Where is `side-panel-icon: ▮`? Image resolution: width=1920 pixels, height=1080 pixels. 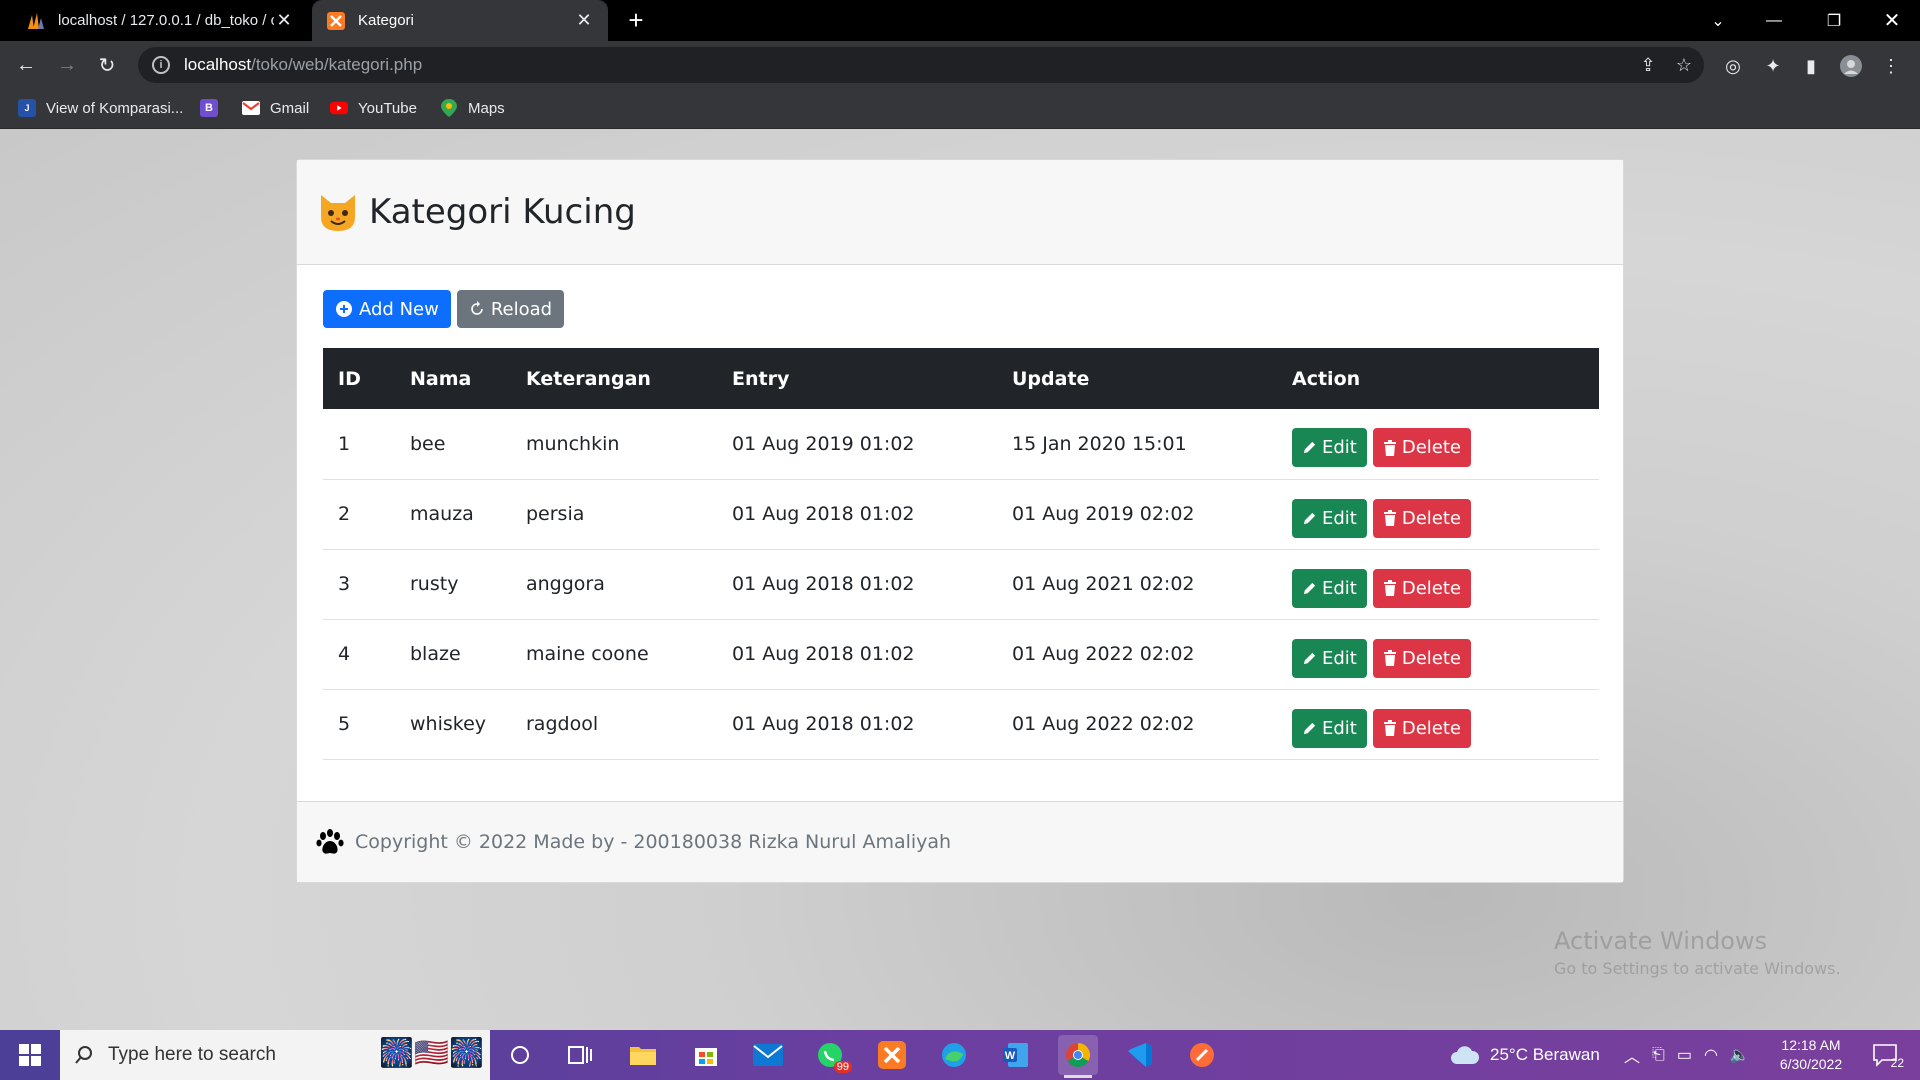 side-panel-icon: ▮ is located at coordinates (1811, 66).